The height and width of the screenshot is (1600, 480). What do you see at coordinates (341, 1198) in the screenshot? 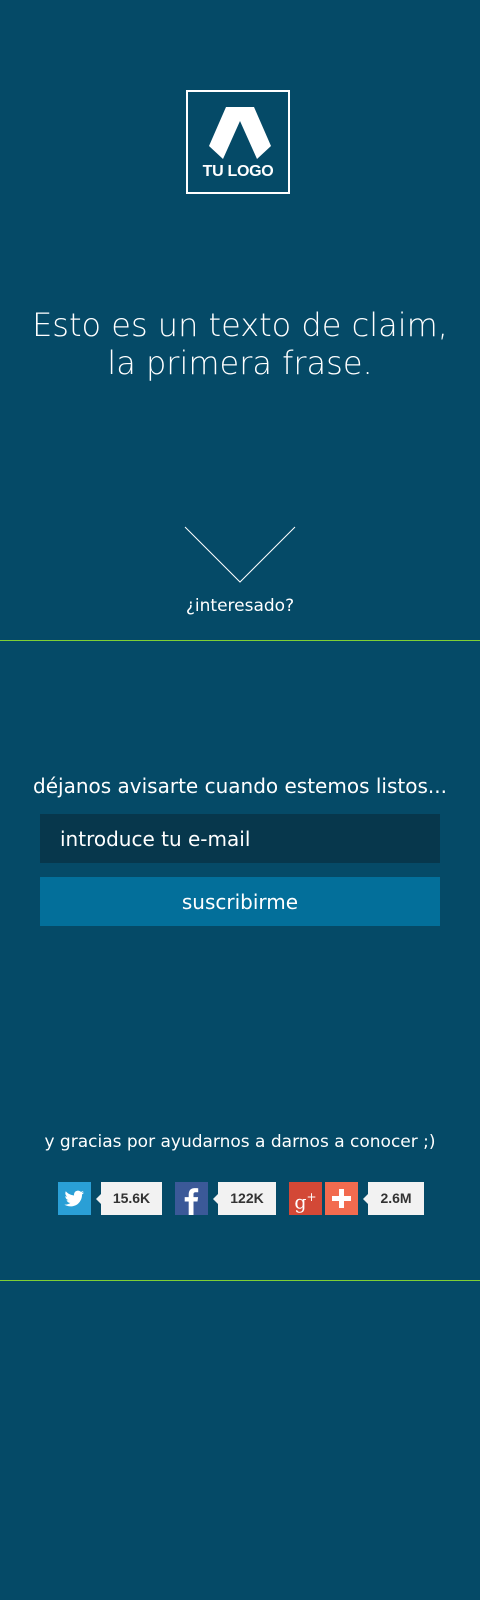
I see `plus-icon` at bounding box center [341, 1198].